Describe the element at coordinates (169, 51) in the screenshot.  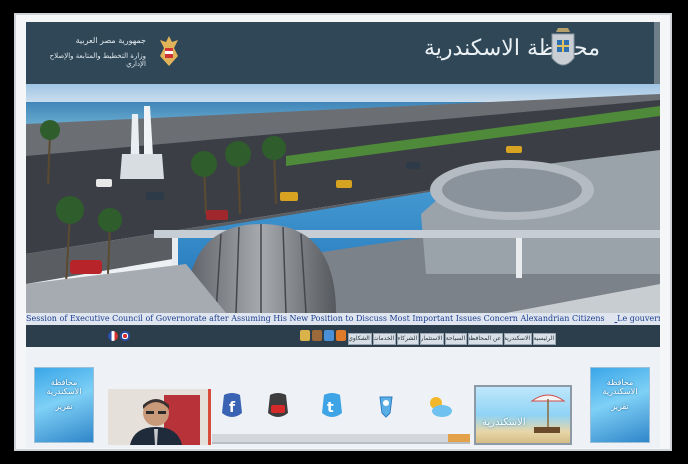
I see `egypt-eagle-icon` at that location.